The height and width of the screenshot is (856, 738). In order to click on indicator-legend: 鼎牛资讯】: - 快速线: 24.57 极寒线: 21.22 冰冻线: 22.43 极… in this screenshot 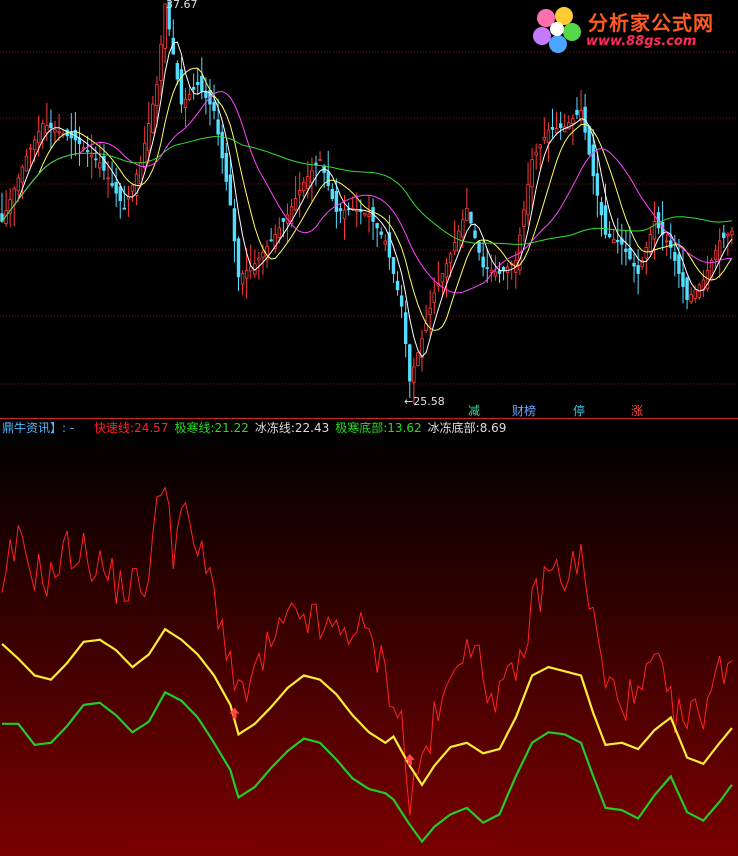, I will do `click(369, 428)`.